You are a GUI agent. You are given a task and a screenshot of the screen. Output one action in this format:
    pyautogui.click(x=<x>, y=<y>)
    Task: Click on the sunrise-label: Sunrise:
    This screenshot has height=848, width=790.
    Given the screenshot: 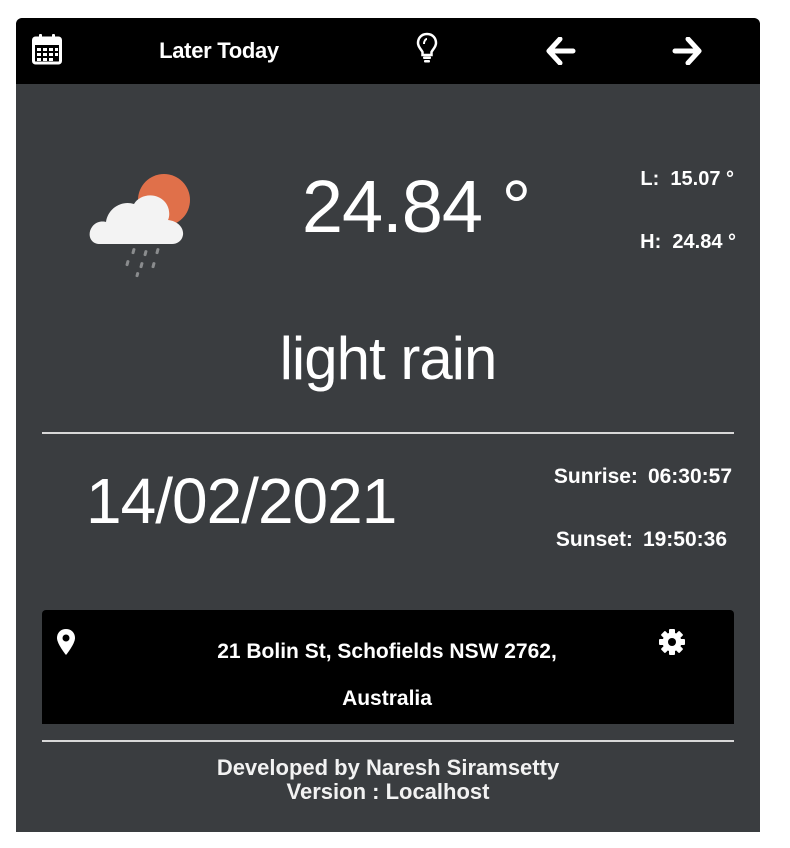 What is the action you would take?
    pyautogui.click(x=595, y=476)
    